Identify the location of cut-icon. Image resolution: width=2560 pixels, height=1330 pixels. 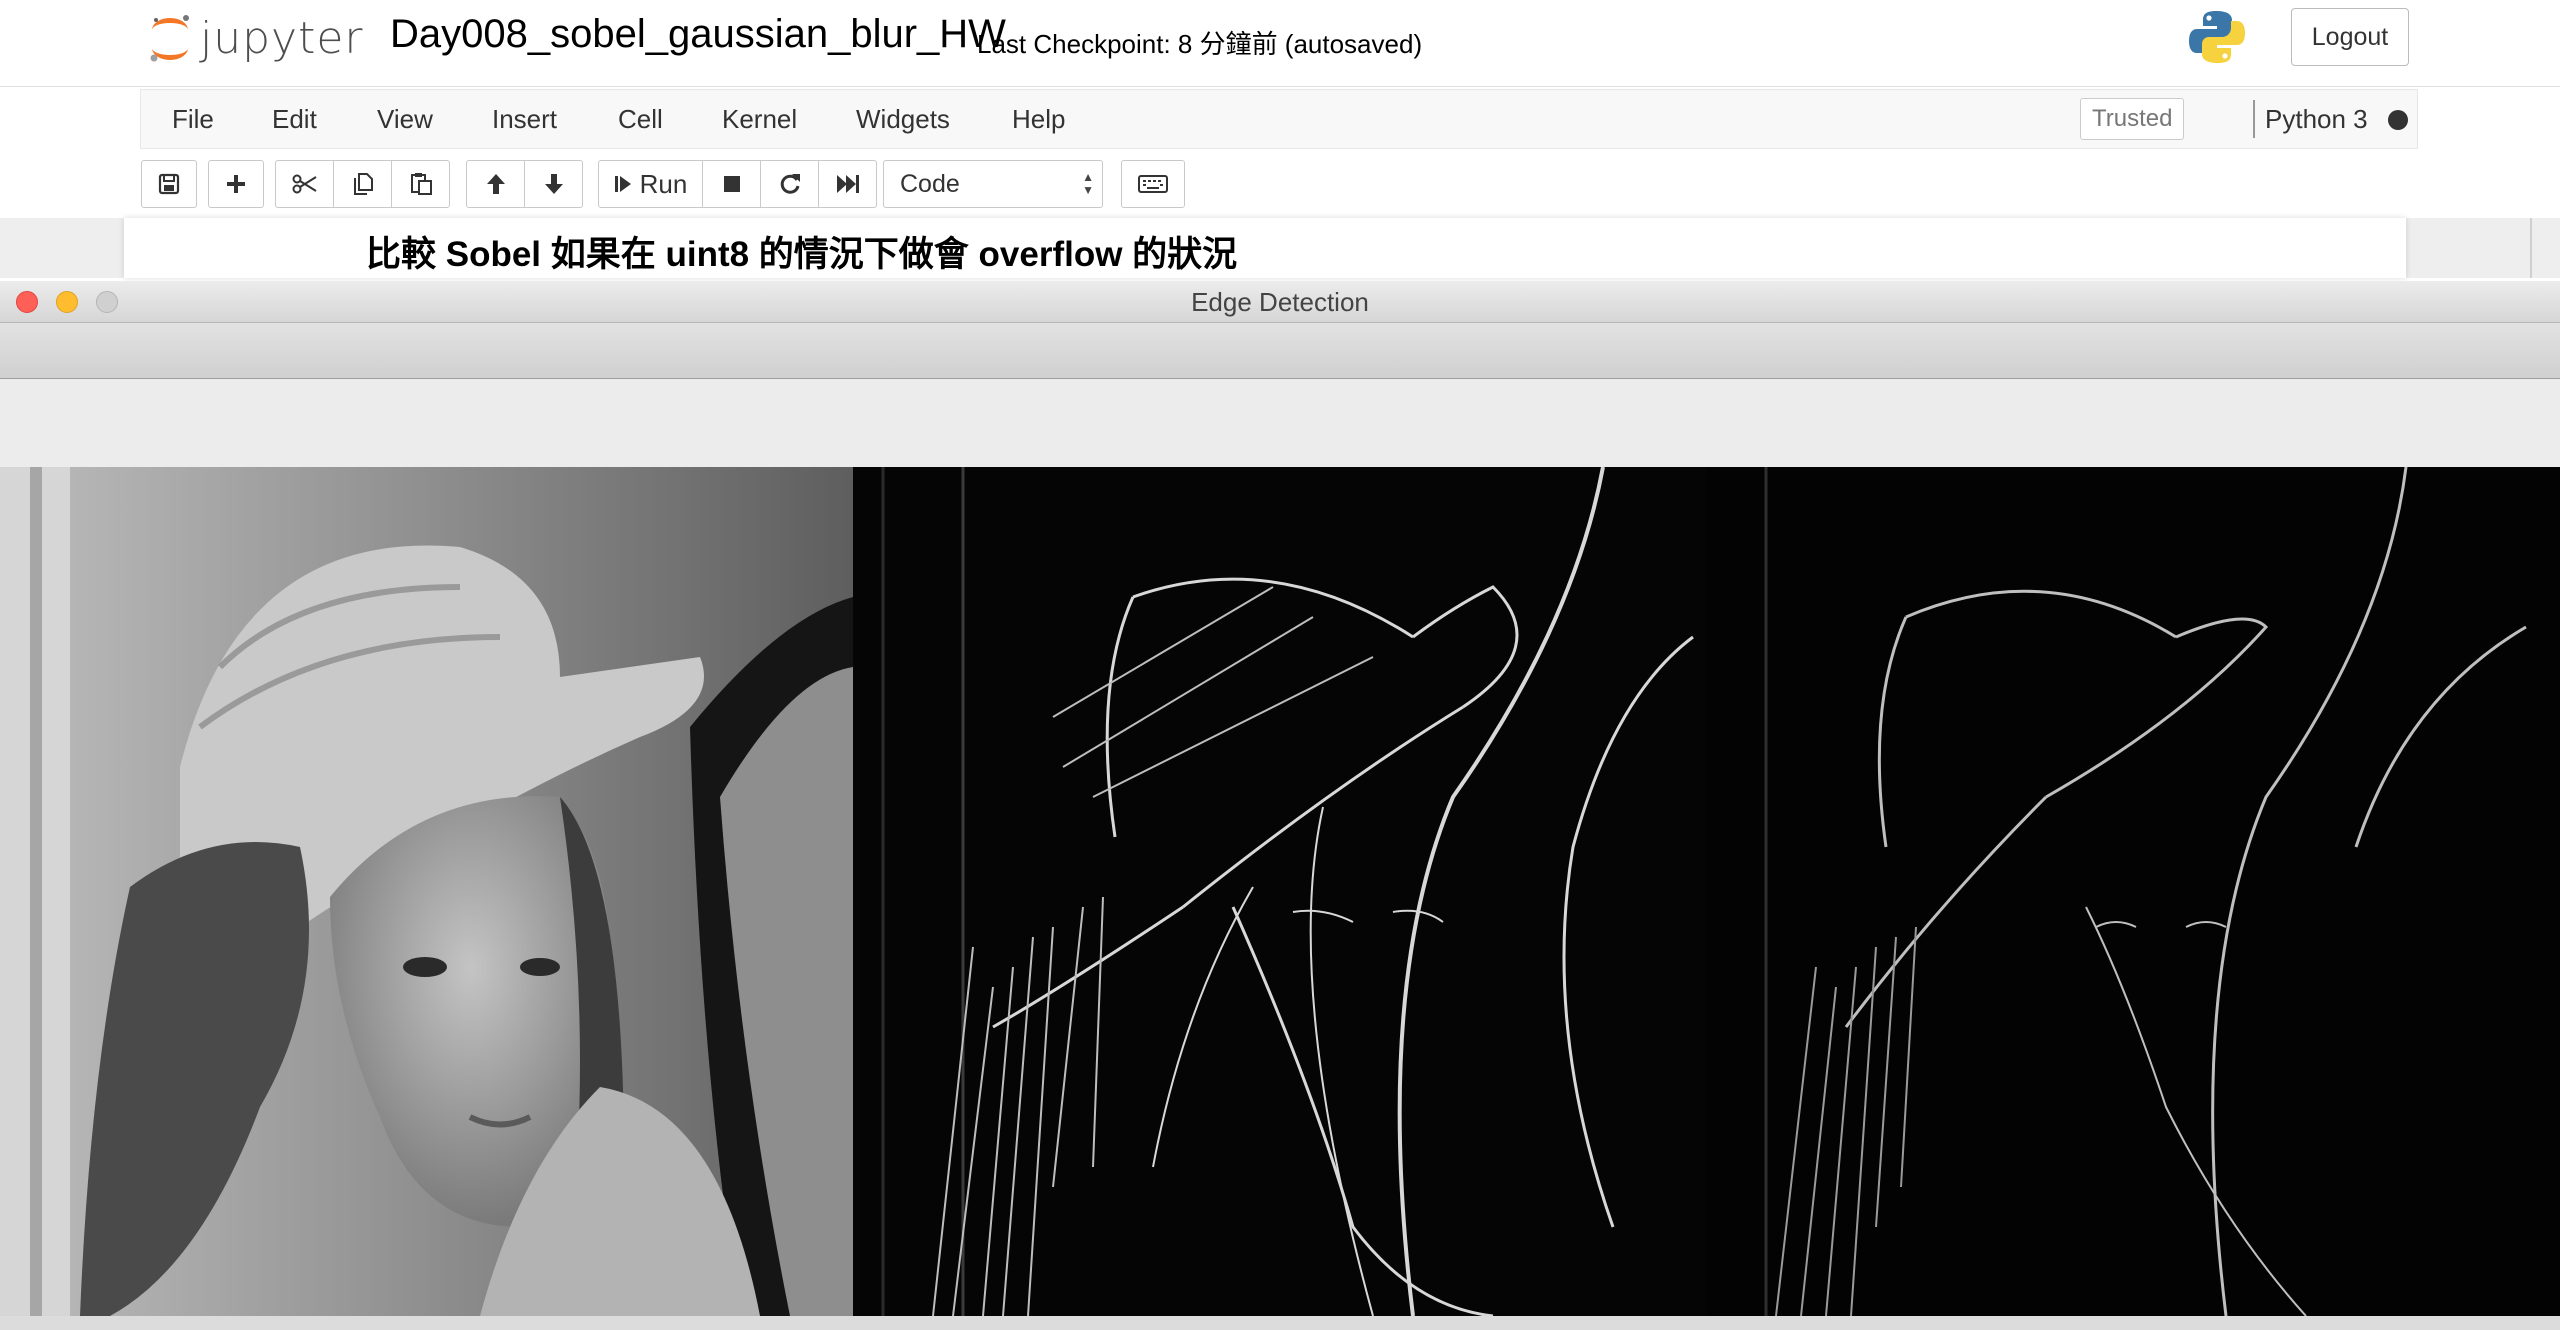
(304, 184).